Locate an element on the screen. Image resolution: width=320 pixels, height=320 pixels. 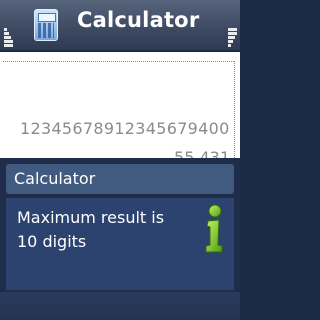
app-title: Calculator is located at coordinates (138, 20).